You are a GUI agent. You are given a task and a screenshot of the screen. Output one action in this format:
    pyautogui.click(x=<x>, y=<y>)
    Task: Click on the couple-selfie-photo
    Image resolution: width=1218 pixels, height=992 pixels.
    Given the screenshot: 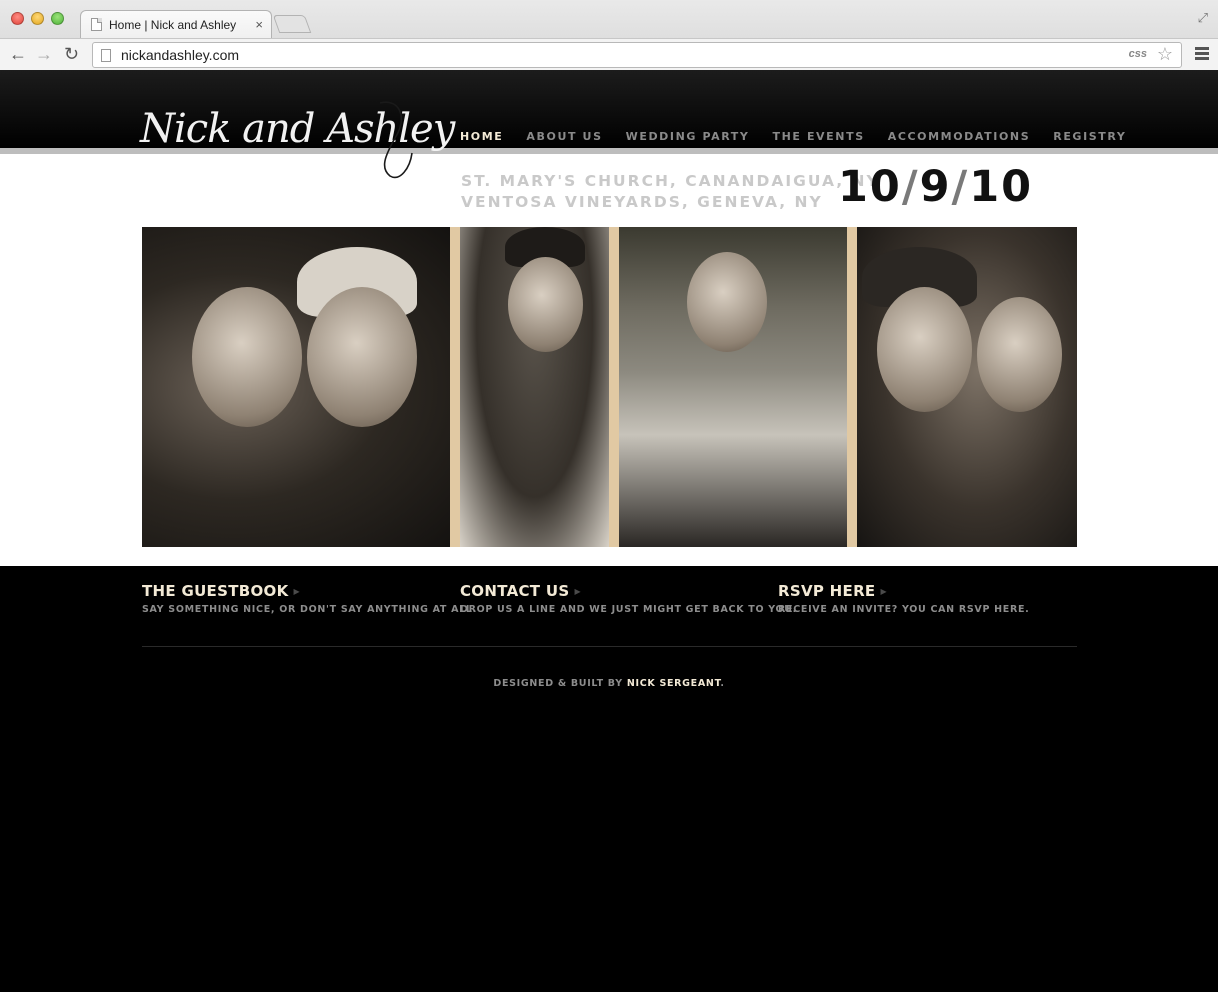 What is the action you would take?
    pyautogui.click(x=967, y=387)
    